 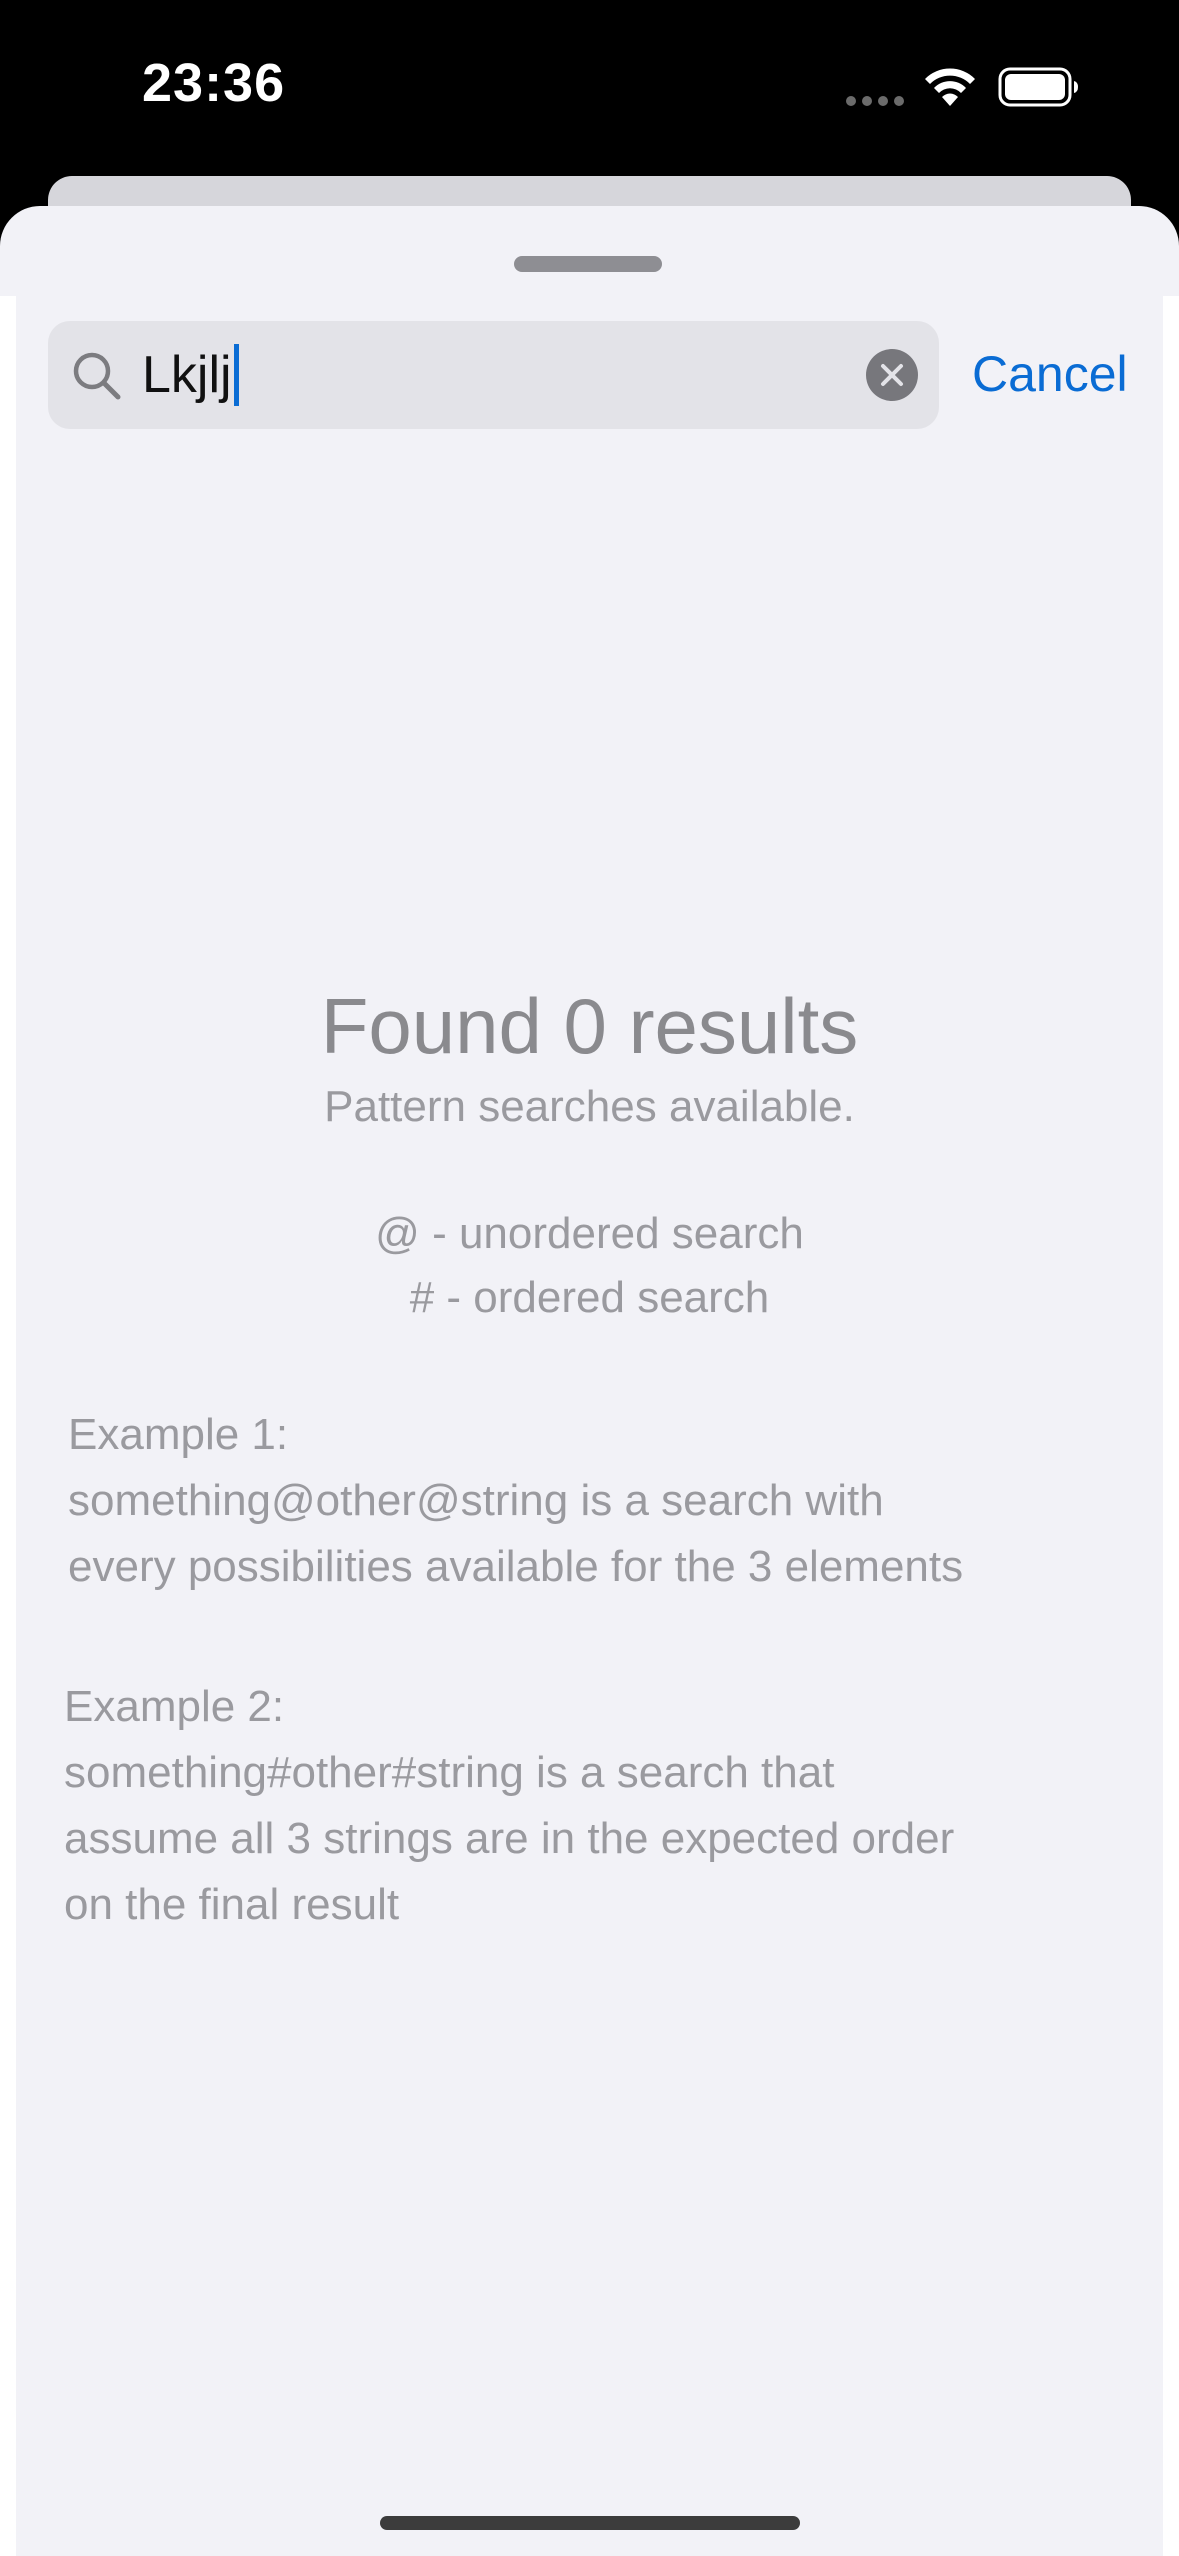 I want to click on status-time: 23:36, so click(x=214, y=83).